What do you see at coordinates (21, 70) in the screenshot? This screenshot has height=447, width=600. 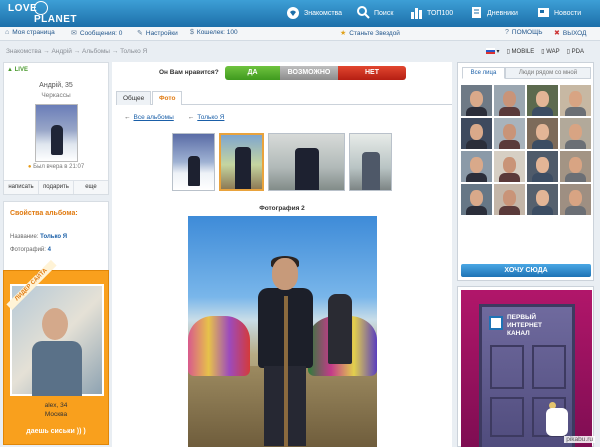 I see `live-label: LIVE` at bounding box center [21, 70].